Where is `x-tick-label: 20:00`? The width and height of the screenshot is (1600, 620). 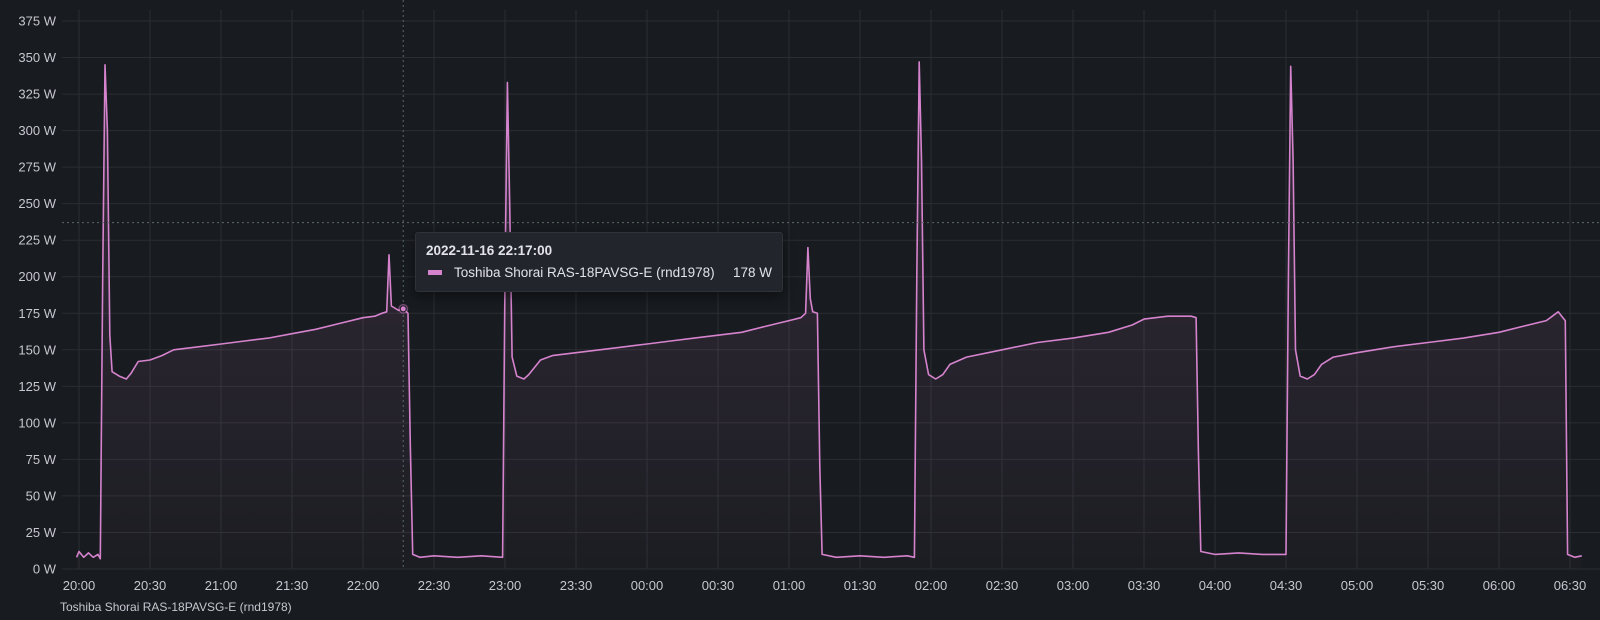 x-tick-label: 20:00 is located at coordinates (79, 585).